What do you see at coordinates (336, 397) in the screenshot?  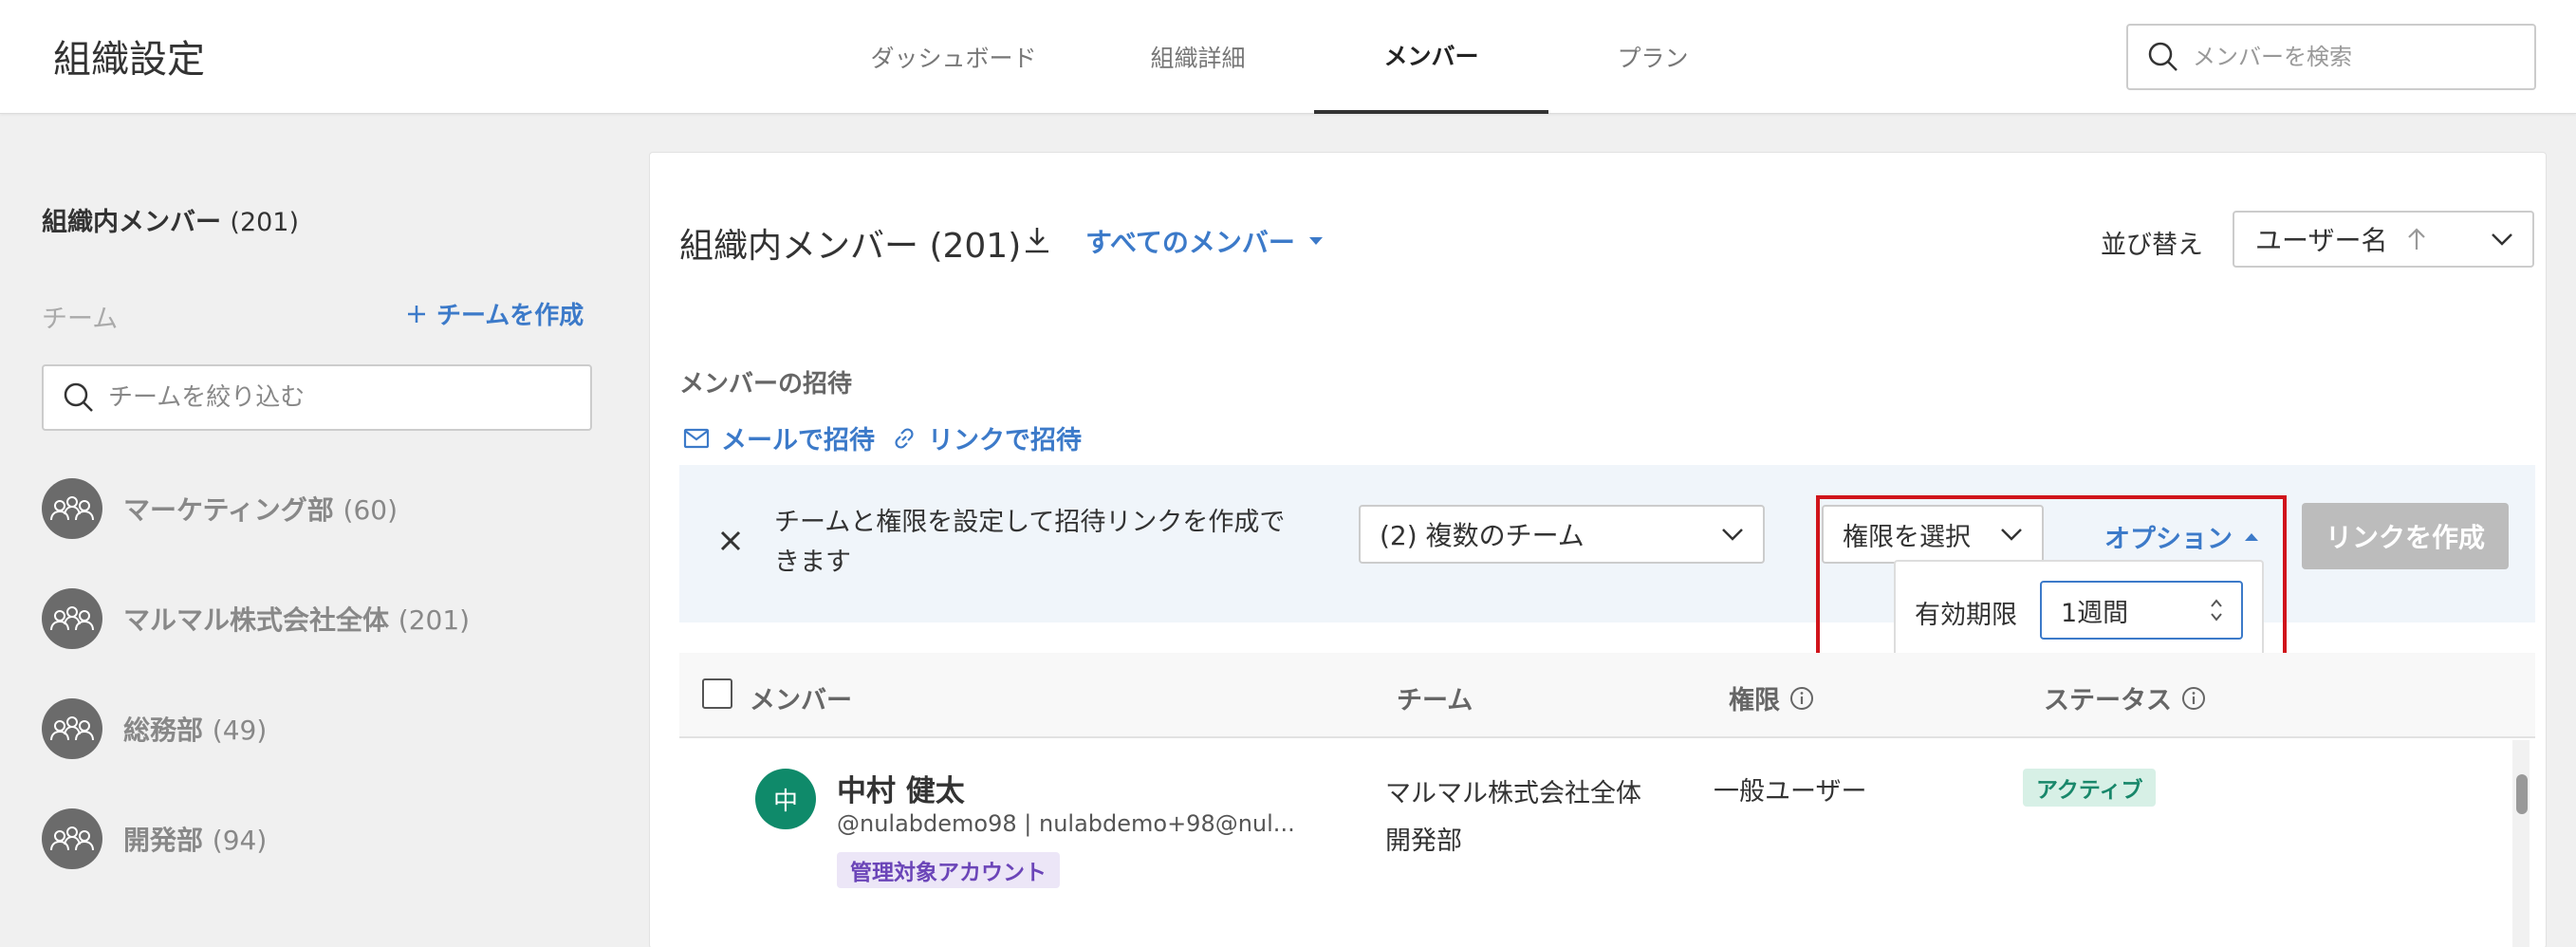 I see `team-filter-input` at bounding box center [336, 397].